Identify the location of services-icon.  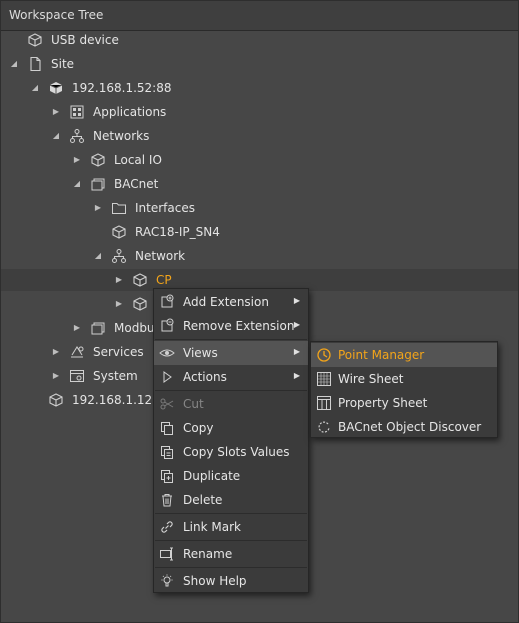
(77, 352).